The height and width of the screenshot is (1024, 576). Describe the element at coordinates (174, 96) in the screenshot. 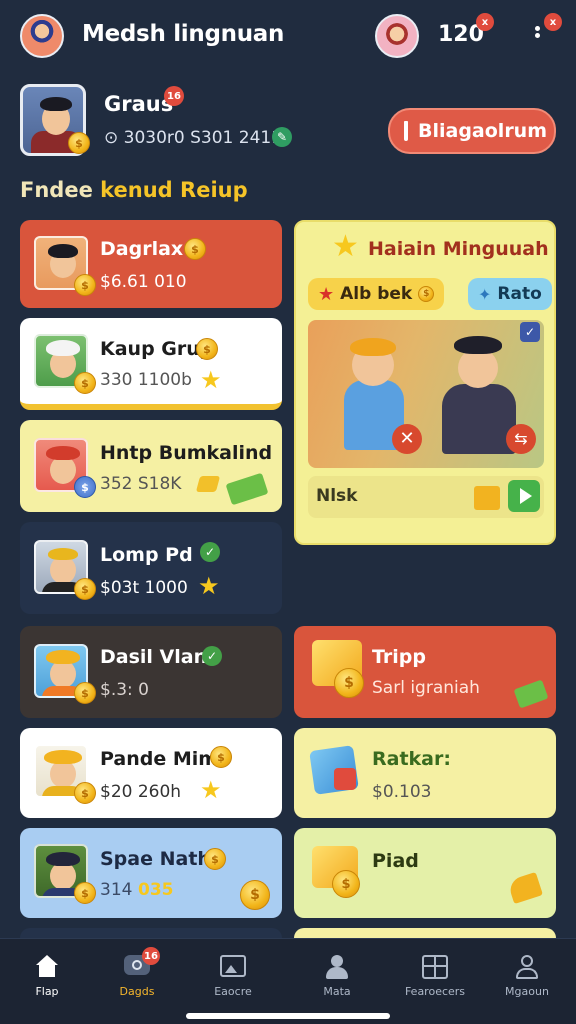

I see `profile-name-badge: 16` at that location.